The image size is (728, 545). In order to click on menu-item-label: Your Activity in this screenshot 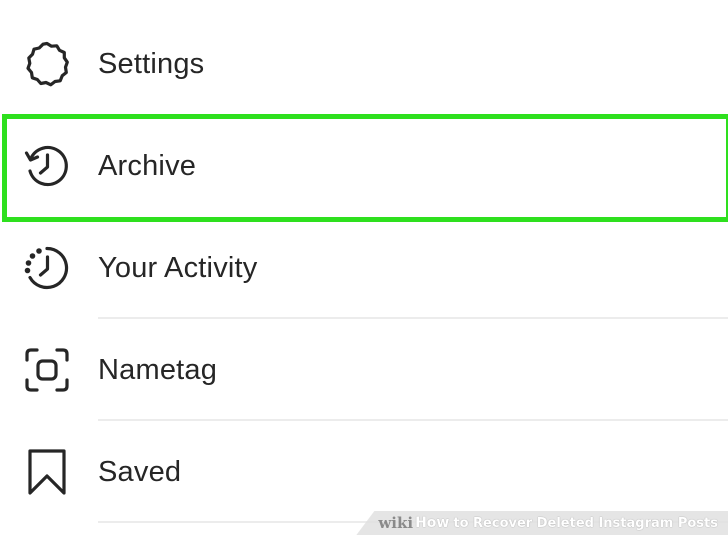, I will do `click(178, 268)`.